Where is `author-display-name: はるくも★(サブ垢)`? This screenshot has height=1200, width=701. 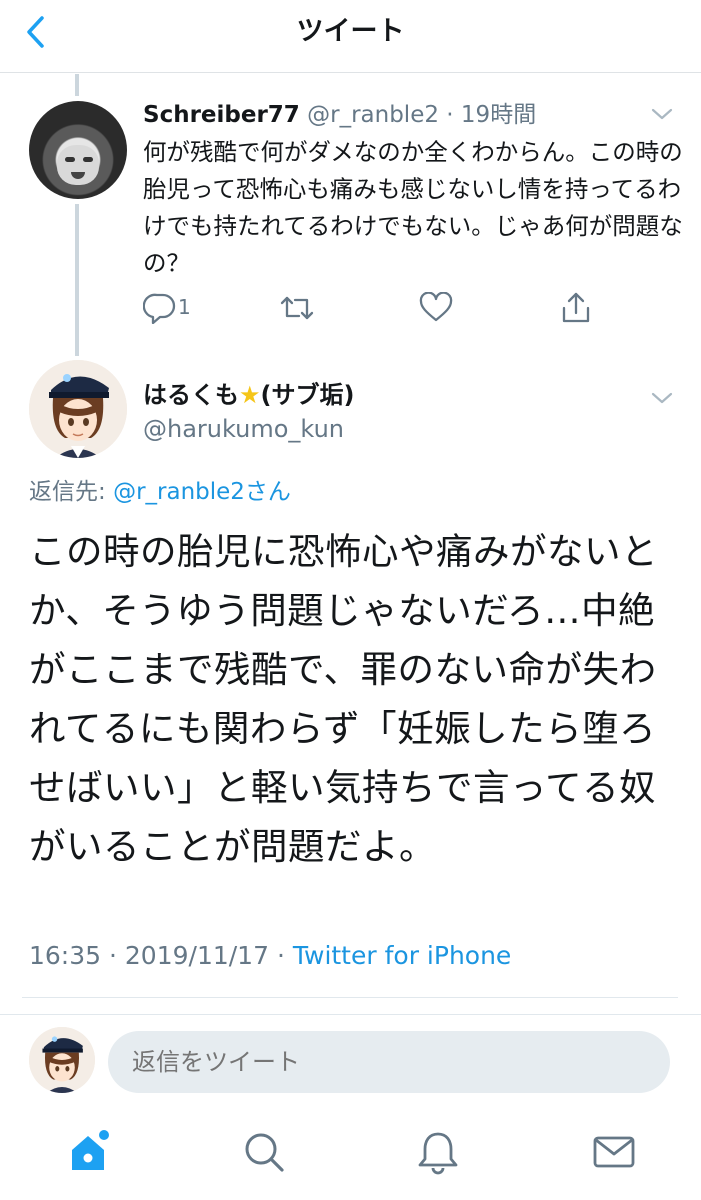 author-display-name: はるくも★(サブ垢) is located at coordinates (248, 395).